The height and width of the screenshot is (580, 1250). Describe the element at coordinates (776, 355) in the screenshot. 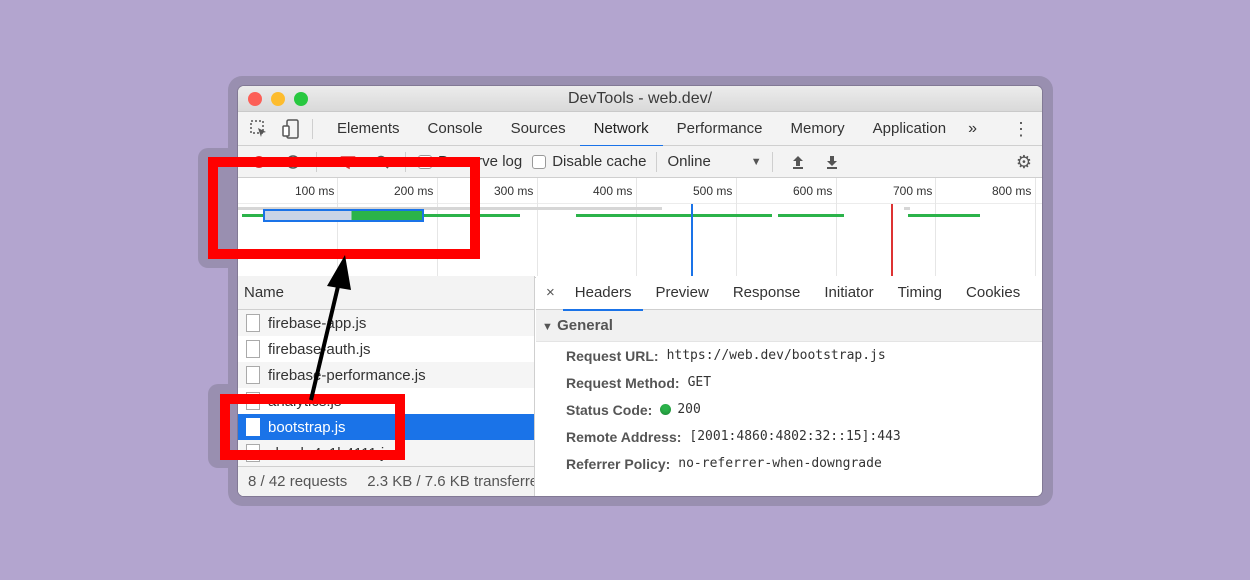

I see `field-value: https://web.dev/bootstrap.js` at that location.